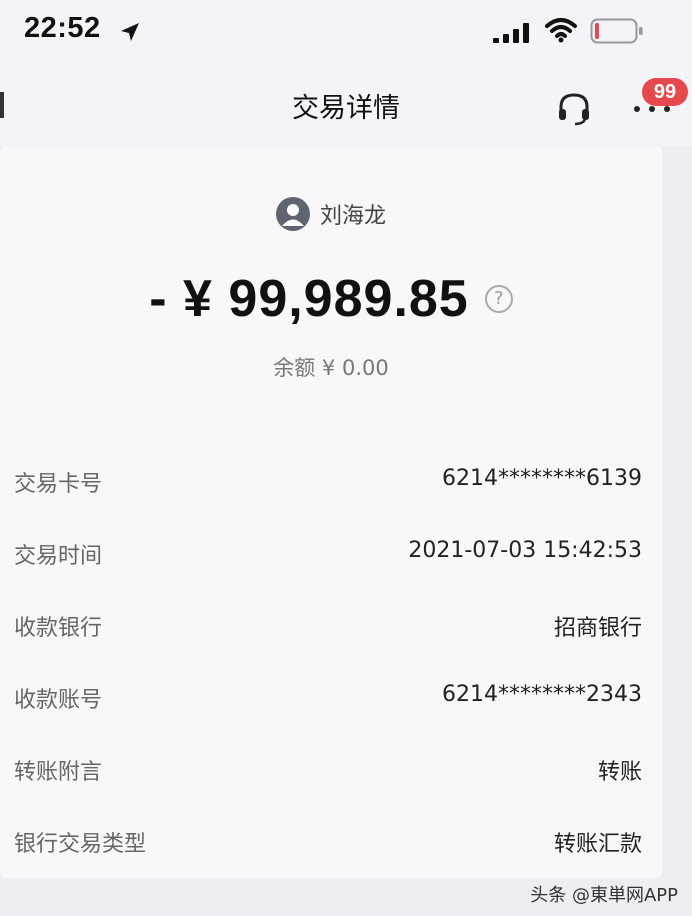 This screenshot has height=916, width=692. Describe the element at coordinates (328, 842) in the screenshot. I see `detail-row-type: 银行交易类型 转账汇款` at that location.